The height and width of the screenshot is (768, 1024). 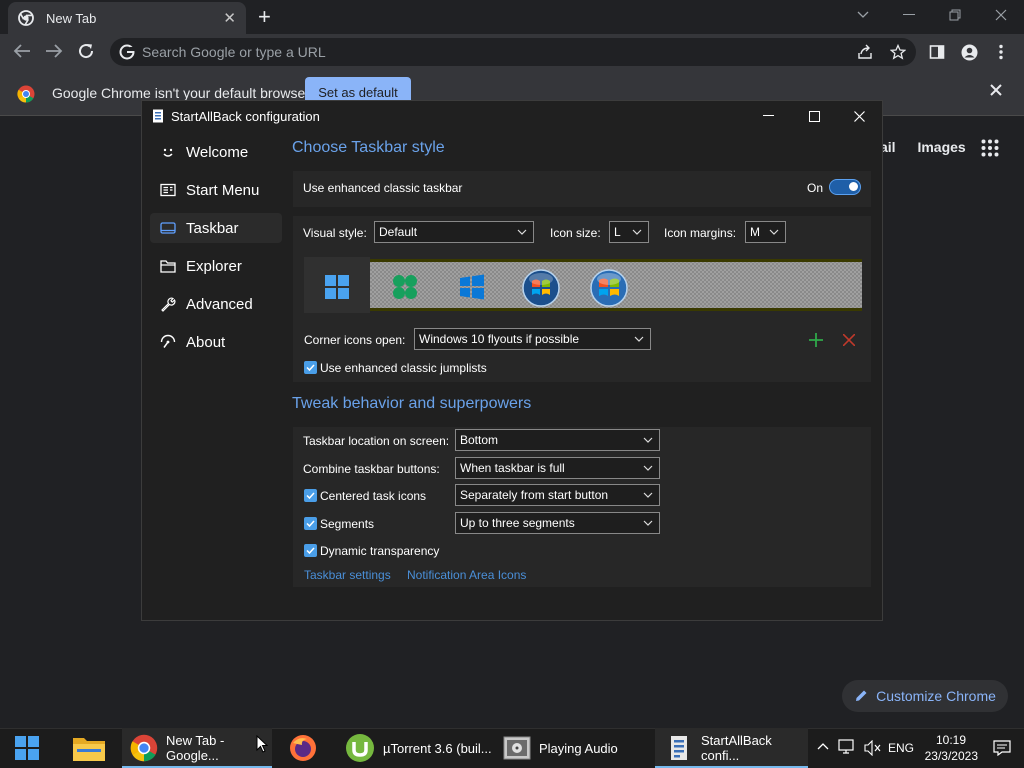 I want to click on utorrent-icon, so click(x=360, y=748).